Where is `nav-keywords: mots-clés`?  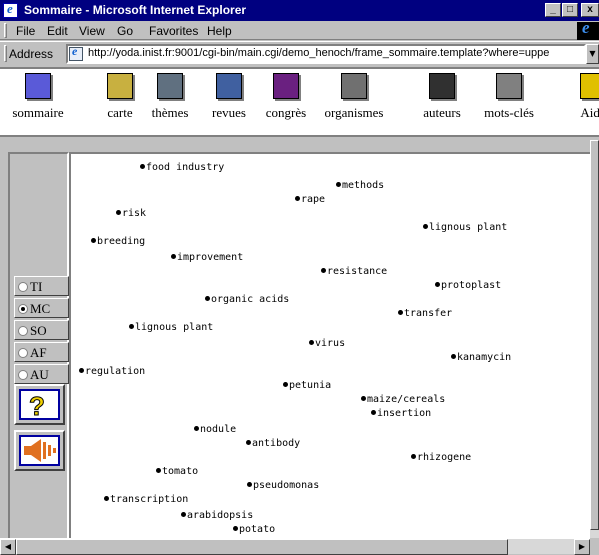 nav-keywords: mots-clés is located at coordinates (509, 97).